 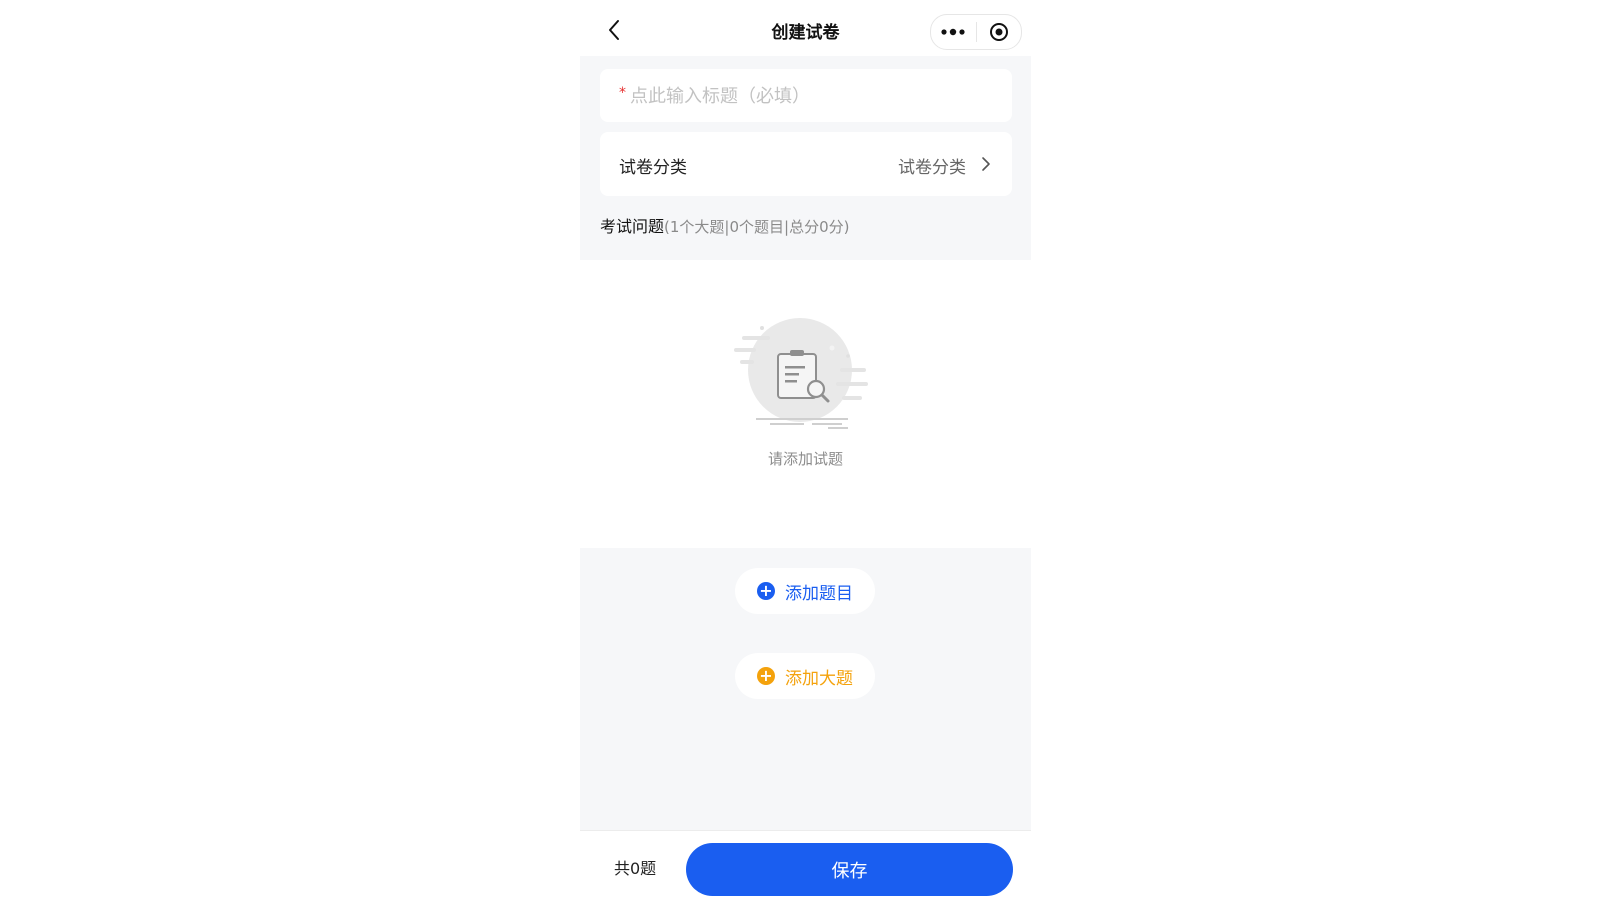 What do you see at coordinates (801, 373) in the screenshot?
I see `clipboard-search-icon` at bounding box center [801, 373].